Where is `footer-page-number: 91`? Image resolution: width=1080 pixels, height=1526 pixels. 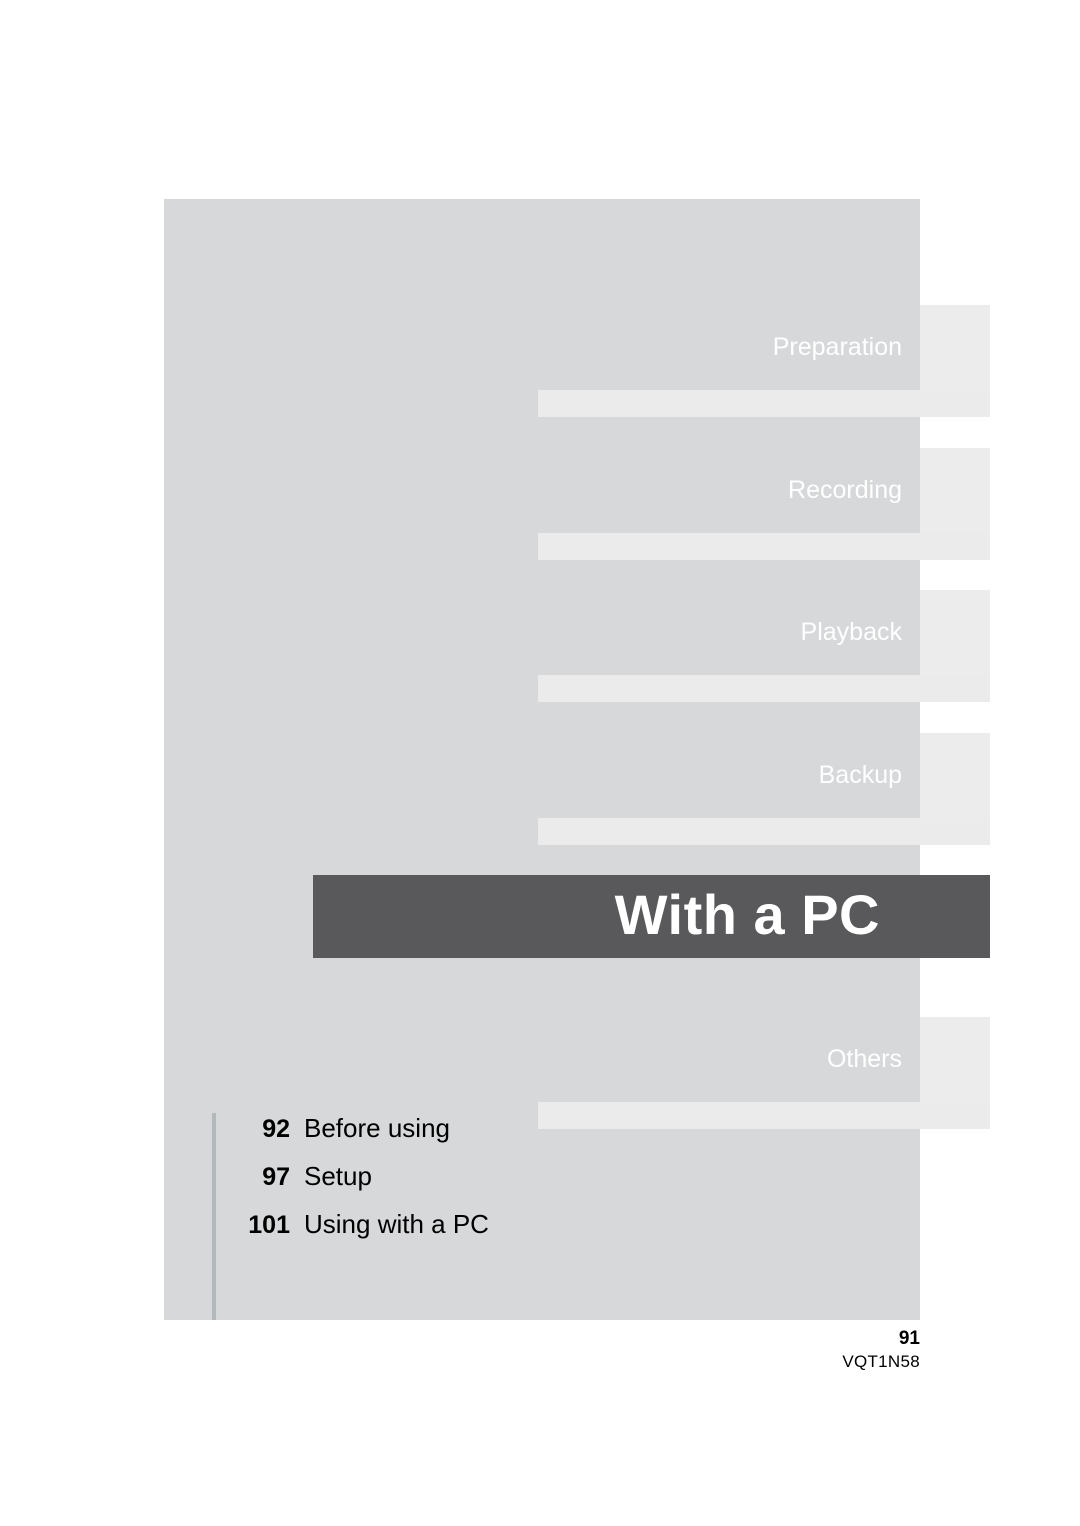 footer-page-number: 91 is located at coordinates (909, 1338).